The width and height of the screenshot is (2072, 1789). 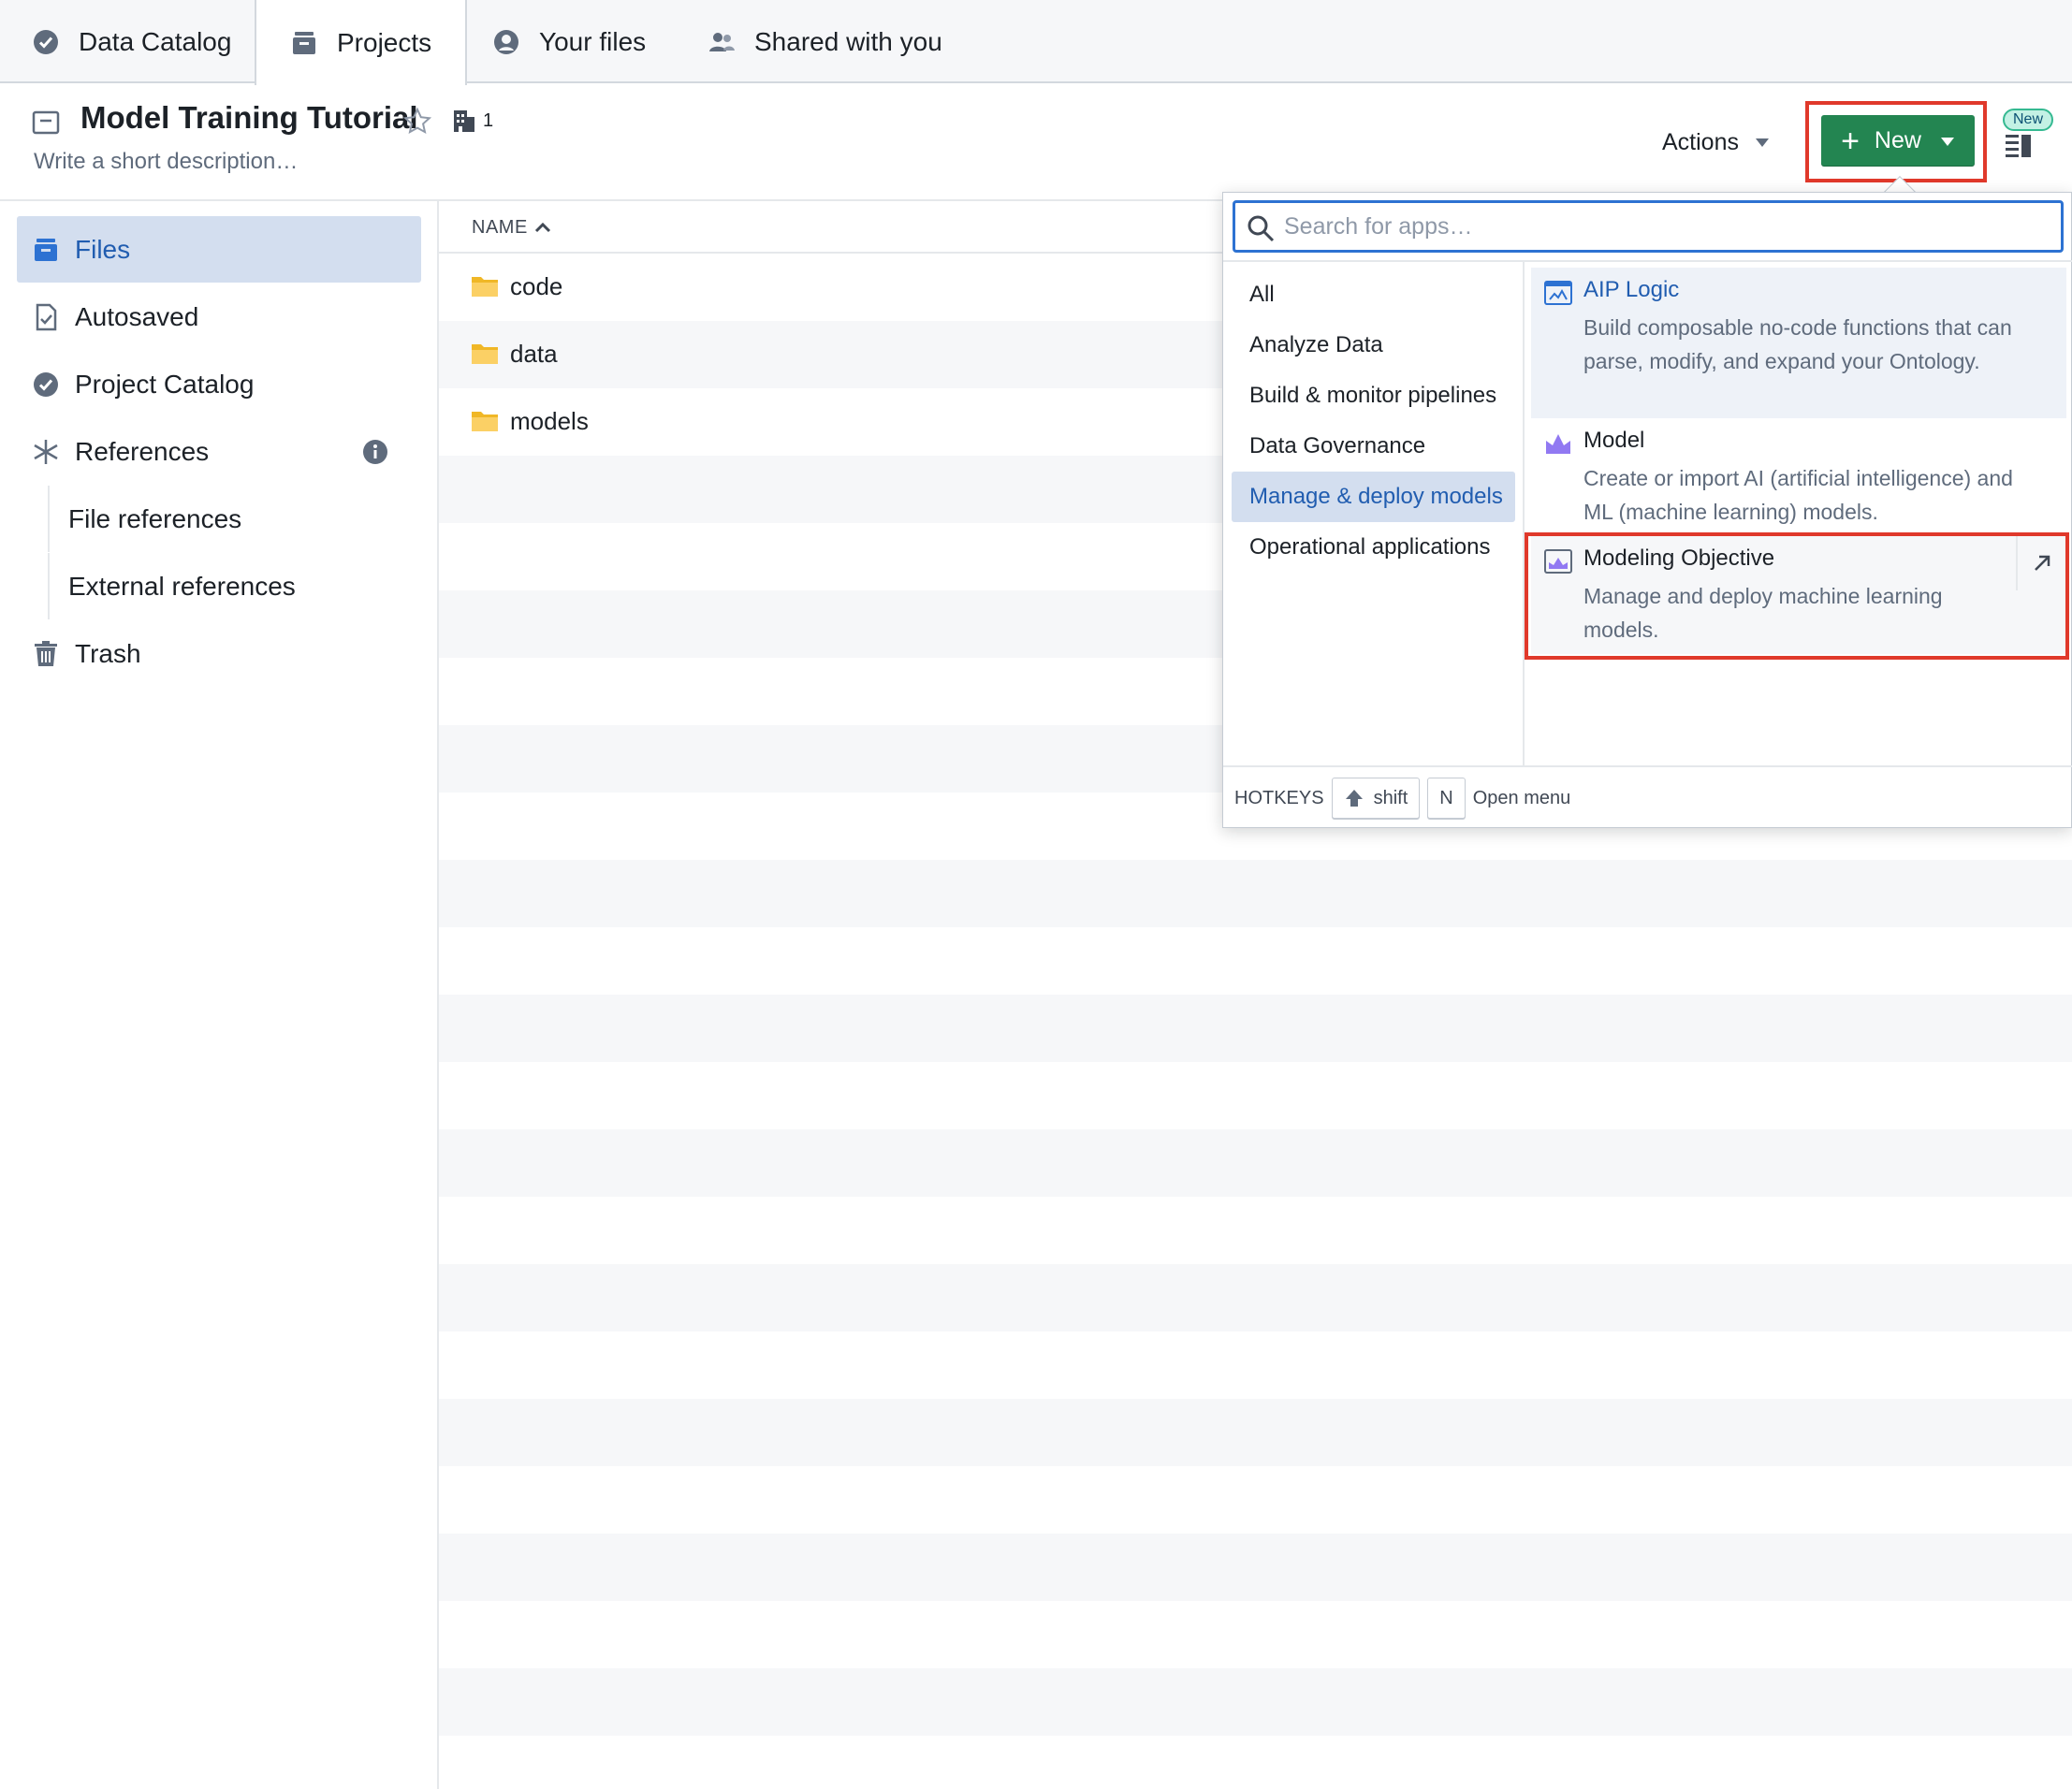 I want to click on category-operational-applications: Operational applications, so click(x=1373, y=547).